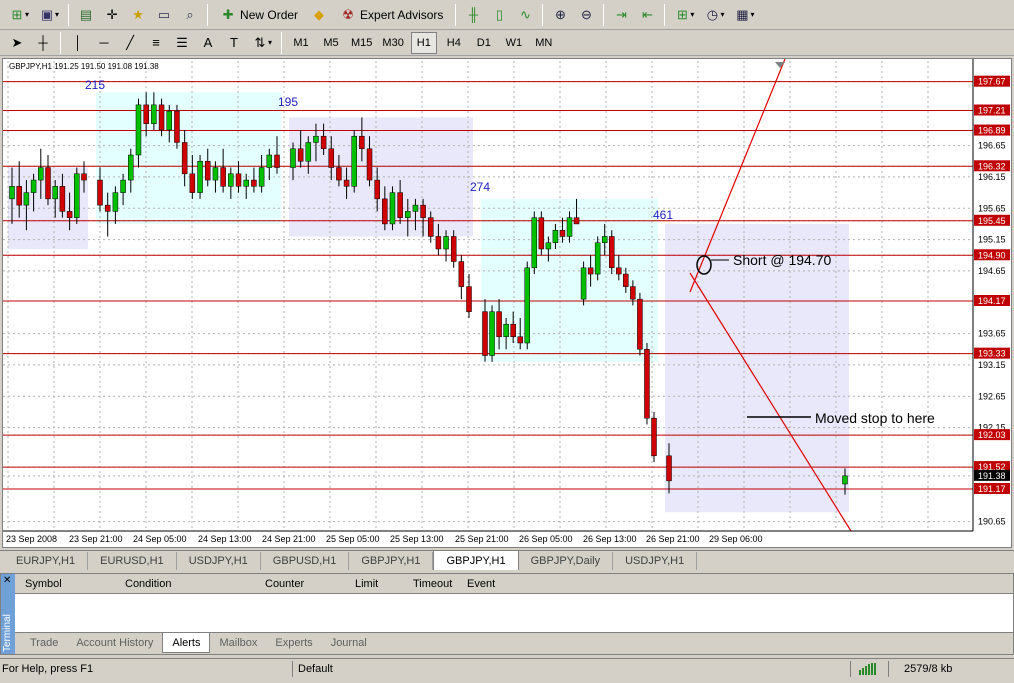  What do you see at coordinates (391, 15) in the screenshot?
I see `expert-advisors-button: ☢ Expert Advisors` at bounding box center [391, 15].